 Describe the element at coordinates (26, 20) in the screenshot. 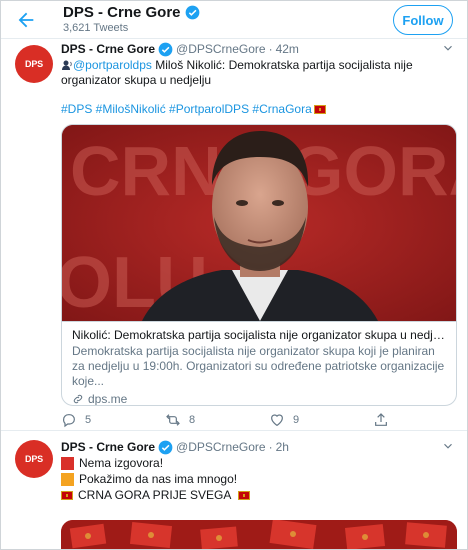

I see `back-arrow-icon` at that location.